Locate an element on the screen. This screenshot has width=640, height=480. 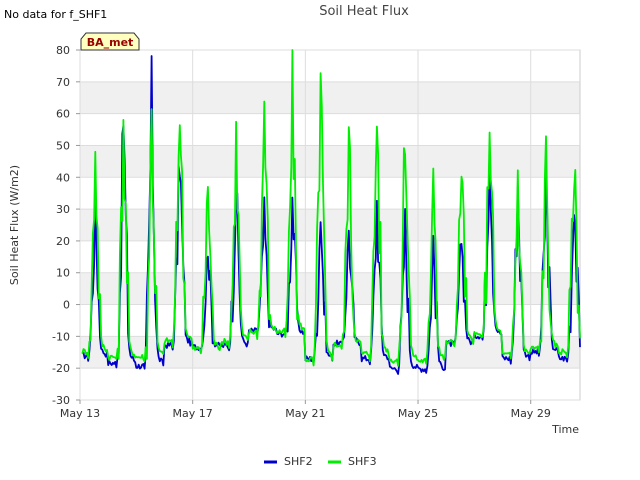
y-tick-label: -20 is located at coordinates (61, 368).